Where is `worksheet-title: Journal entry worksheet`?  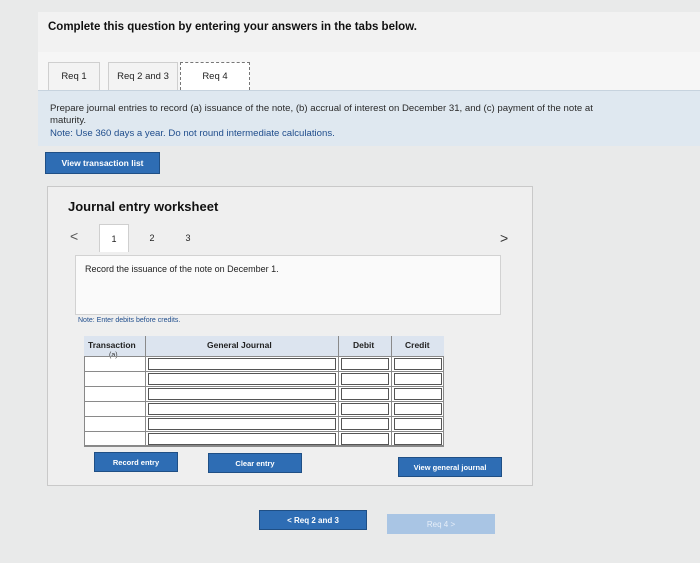 worksheet-title: Journal entry worksheet is located at coordinates (143, 206).